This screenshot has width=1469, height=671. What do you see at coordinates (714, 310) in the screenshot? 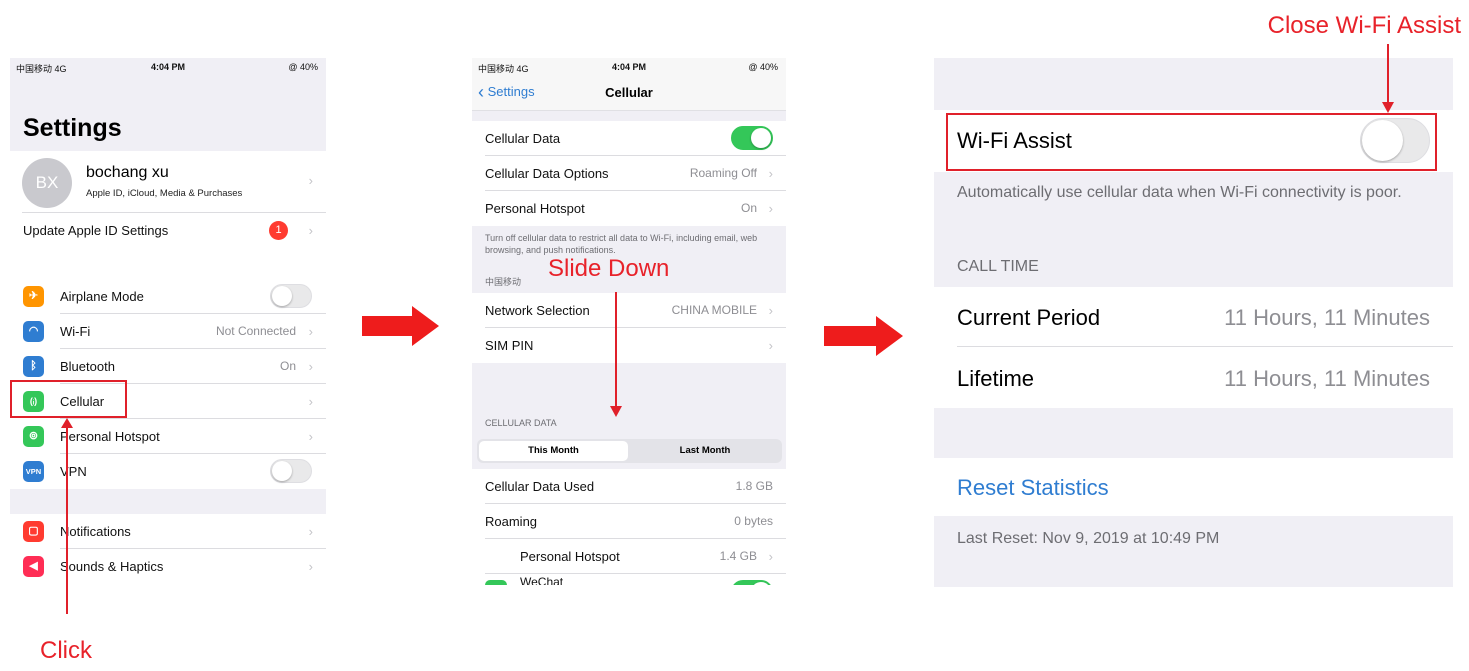
I see `network-selection-value: CHINA MOBILE` at bounding box center [714, 310].